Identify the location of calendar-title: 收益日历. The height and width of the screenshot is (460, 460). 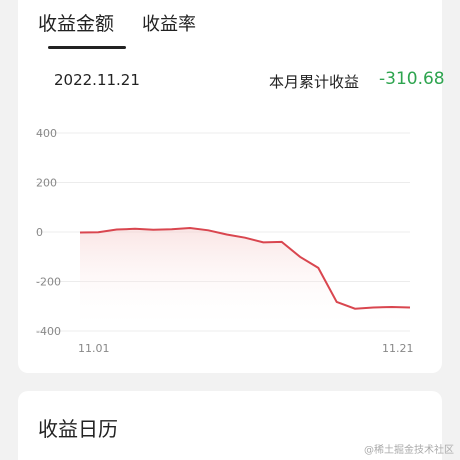
(78, 429).